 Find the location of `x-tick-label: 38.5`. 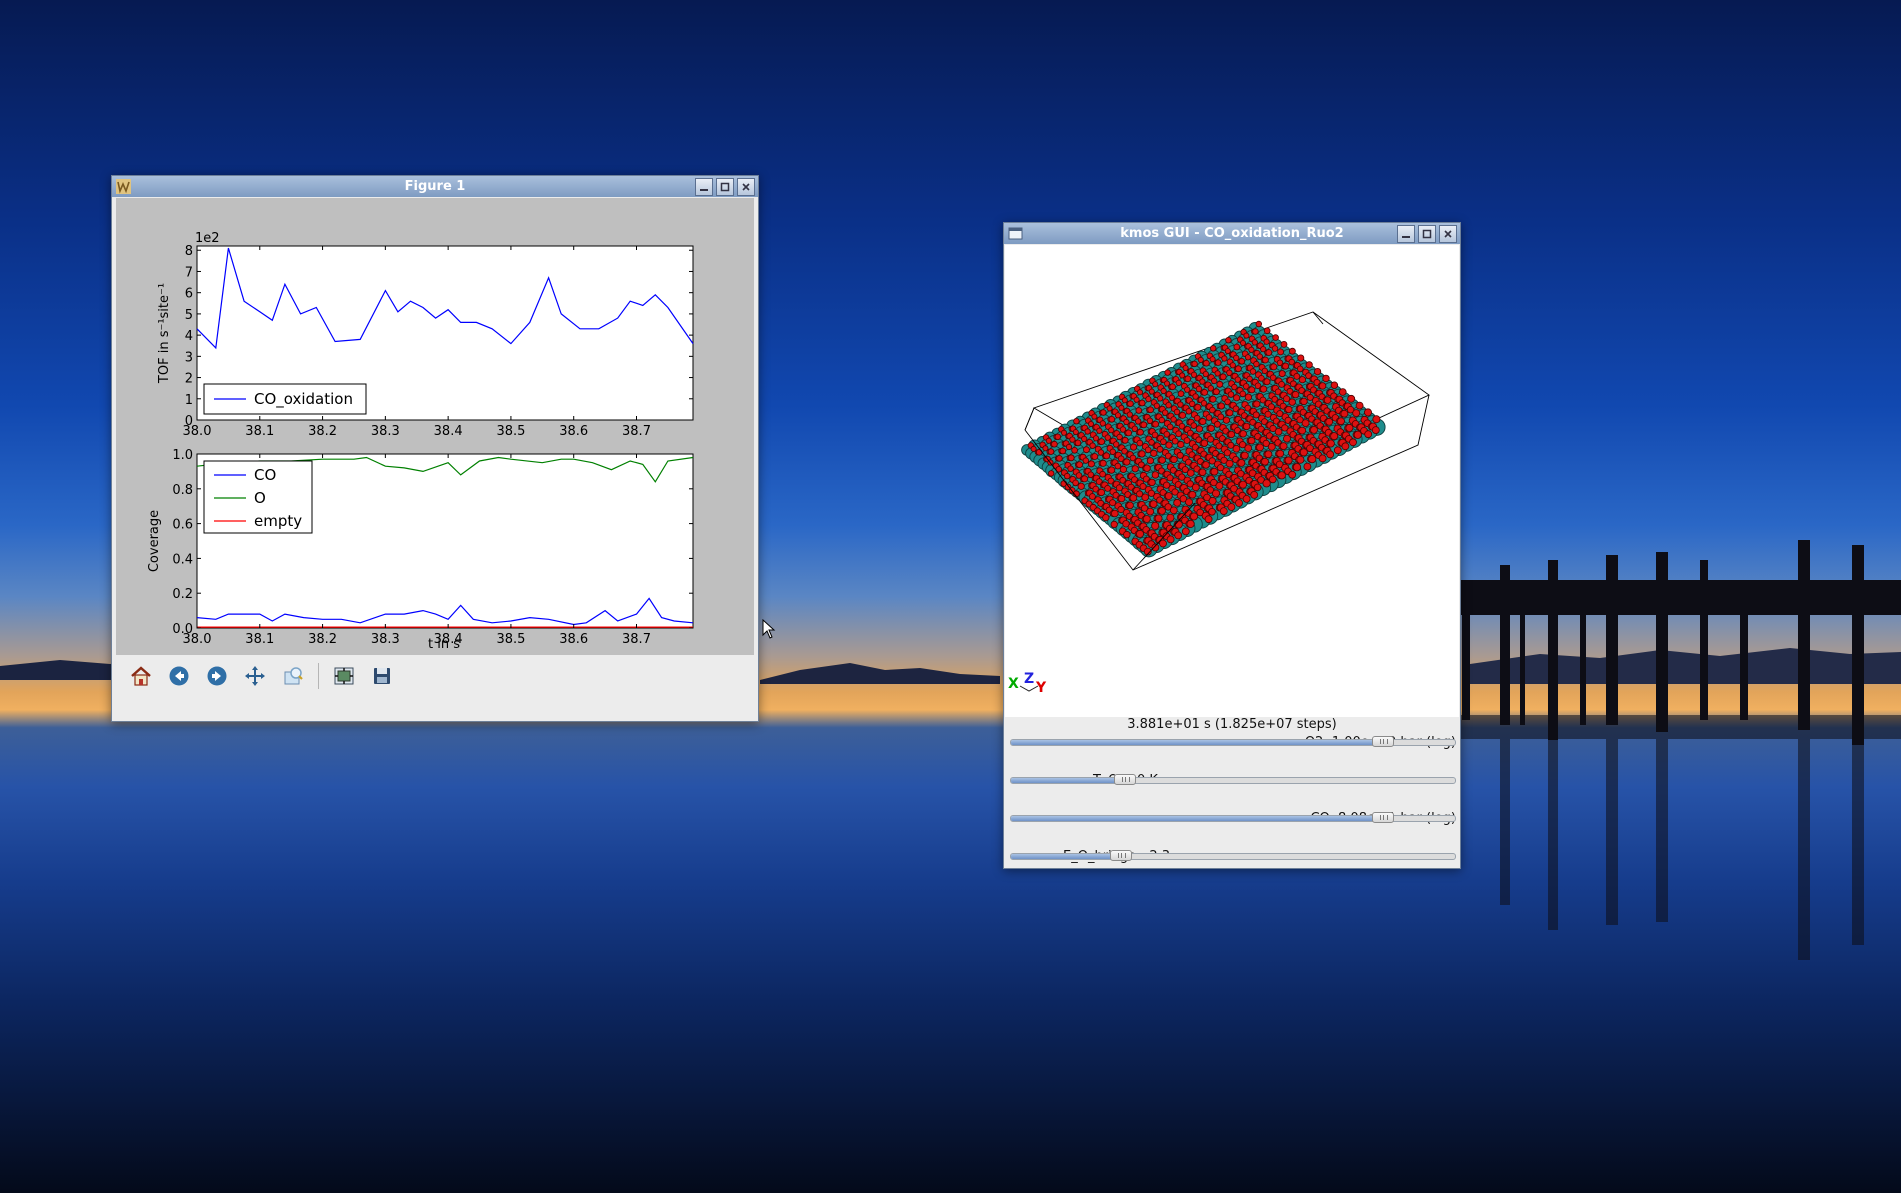

x-tick-label: 38.5 is located at coordinates (510, 639).